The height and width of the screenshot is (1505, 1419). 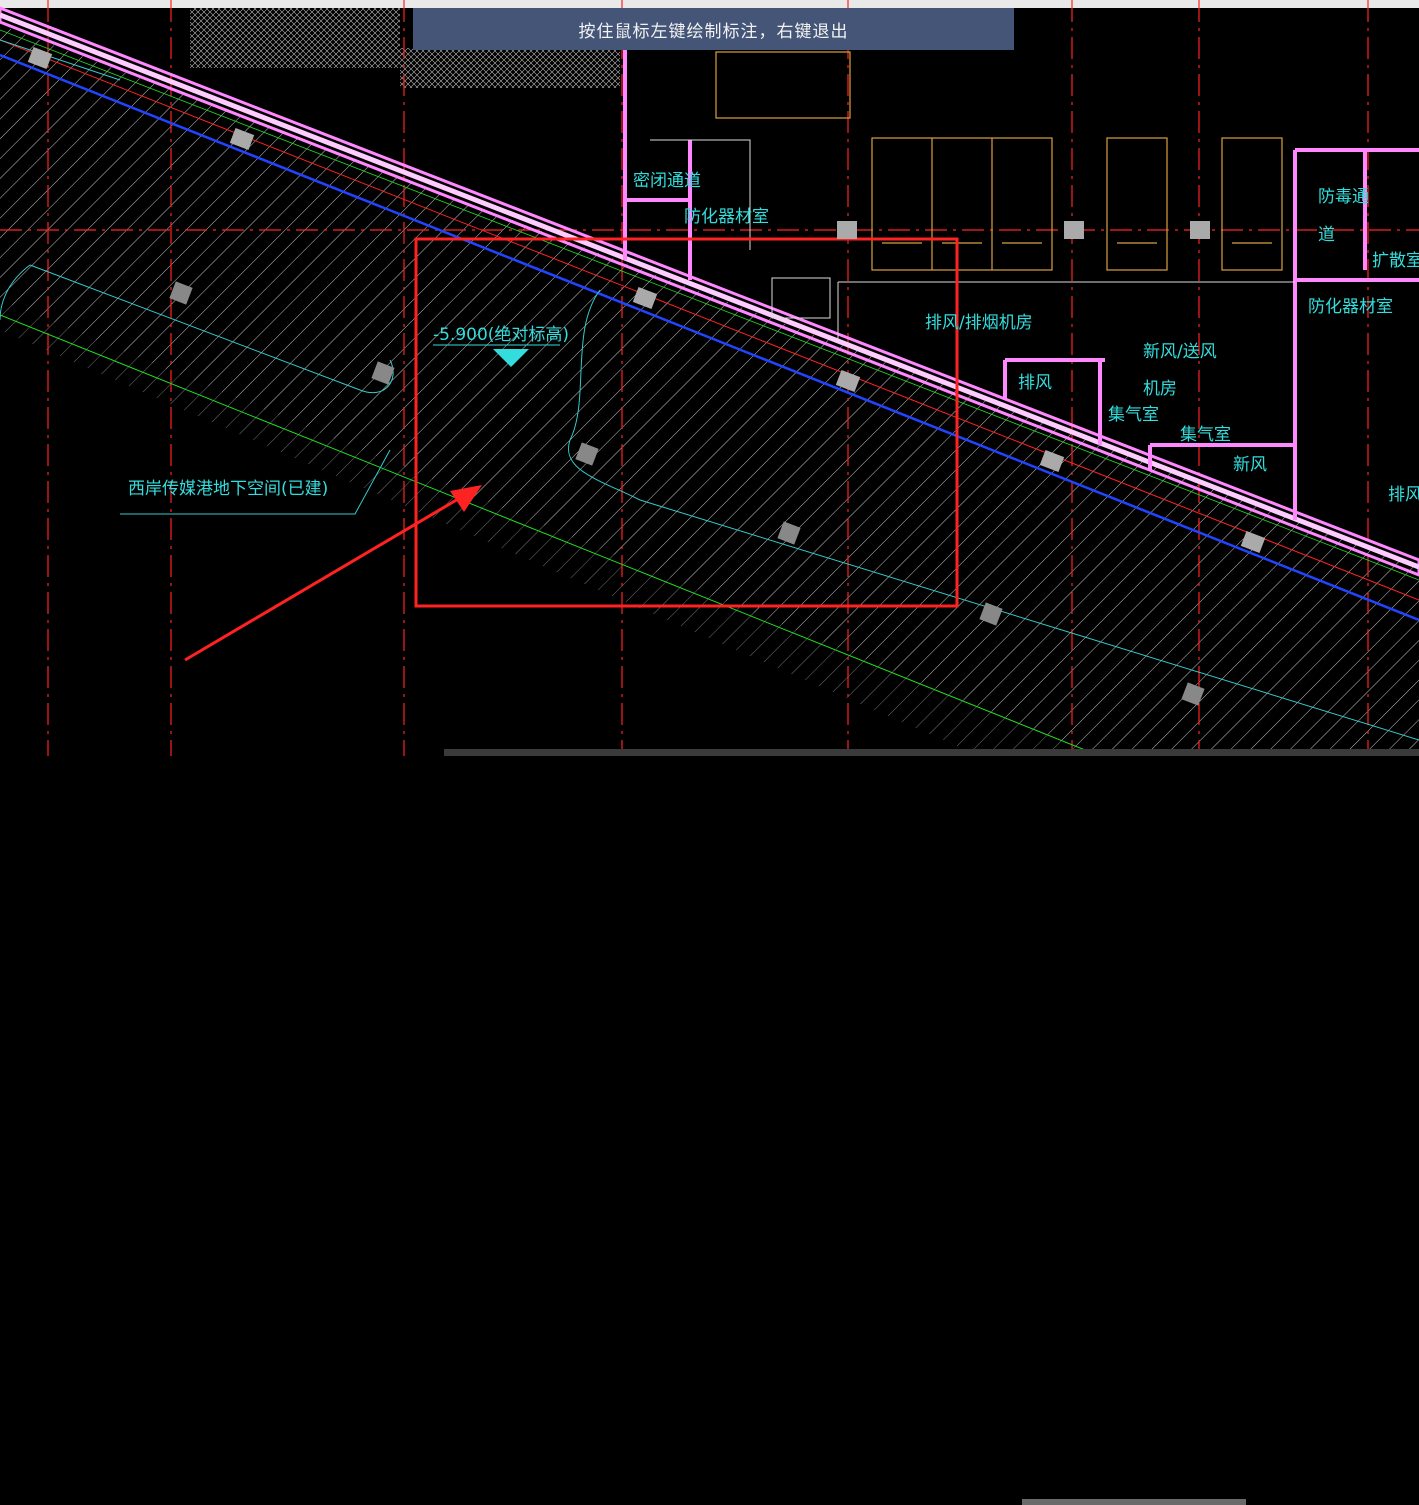 What do you see at coordinates (1180, 352) in the screenshot?
I see `room-label-fresh-1: 新风/送风` at bounding box center [1180, 352].